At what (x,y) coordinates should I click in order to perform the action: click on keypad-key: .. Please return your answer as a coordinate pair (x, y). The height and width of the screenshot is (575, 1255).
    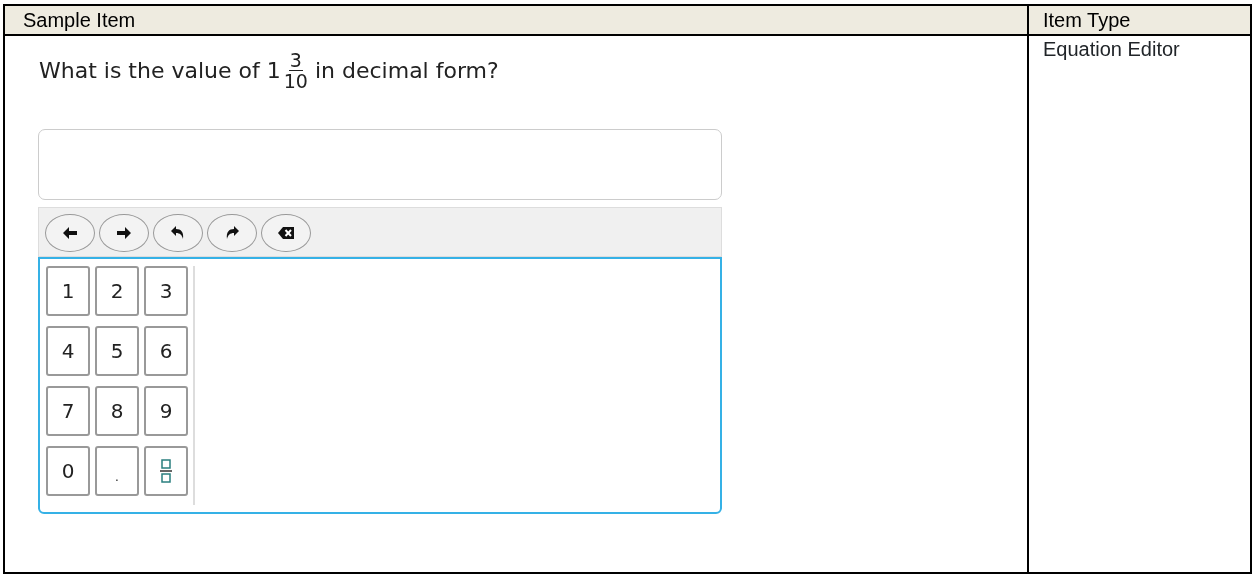
    Looking at the image, I should click on (117, 471).